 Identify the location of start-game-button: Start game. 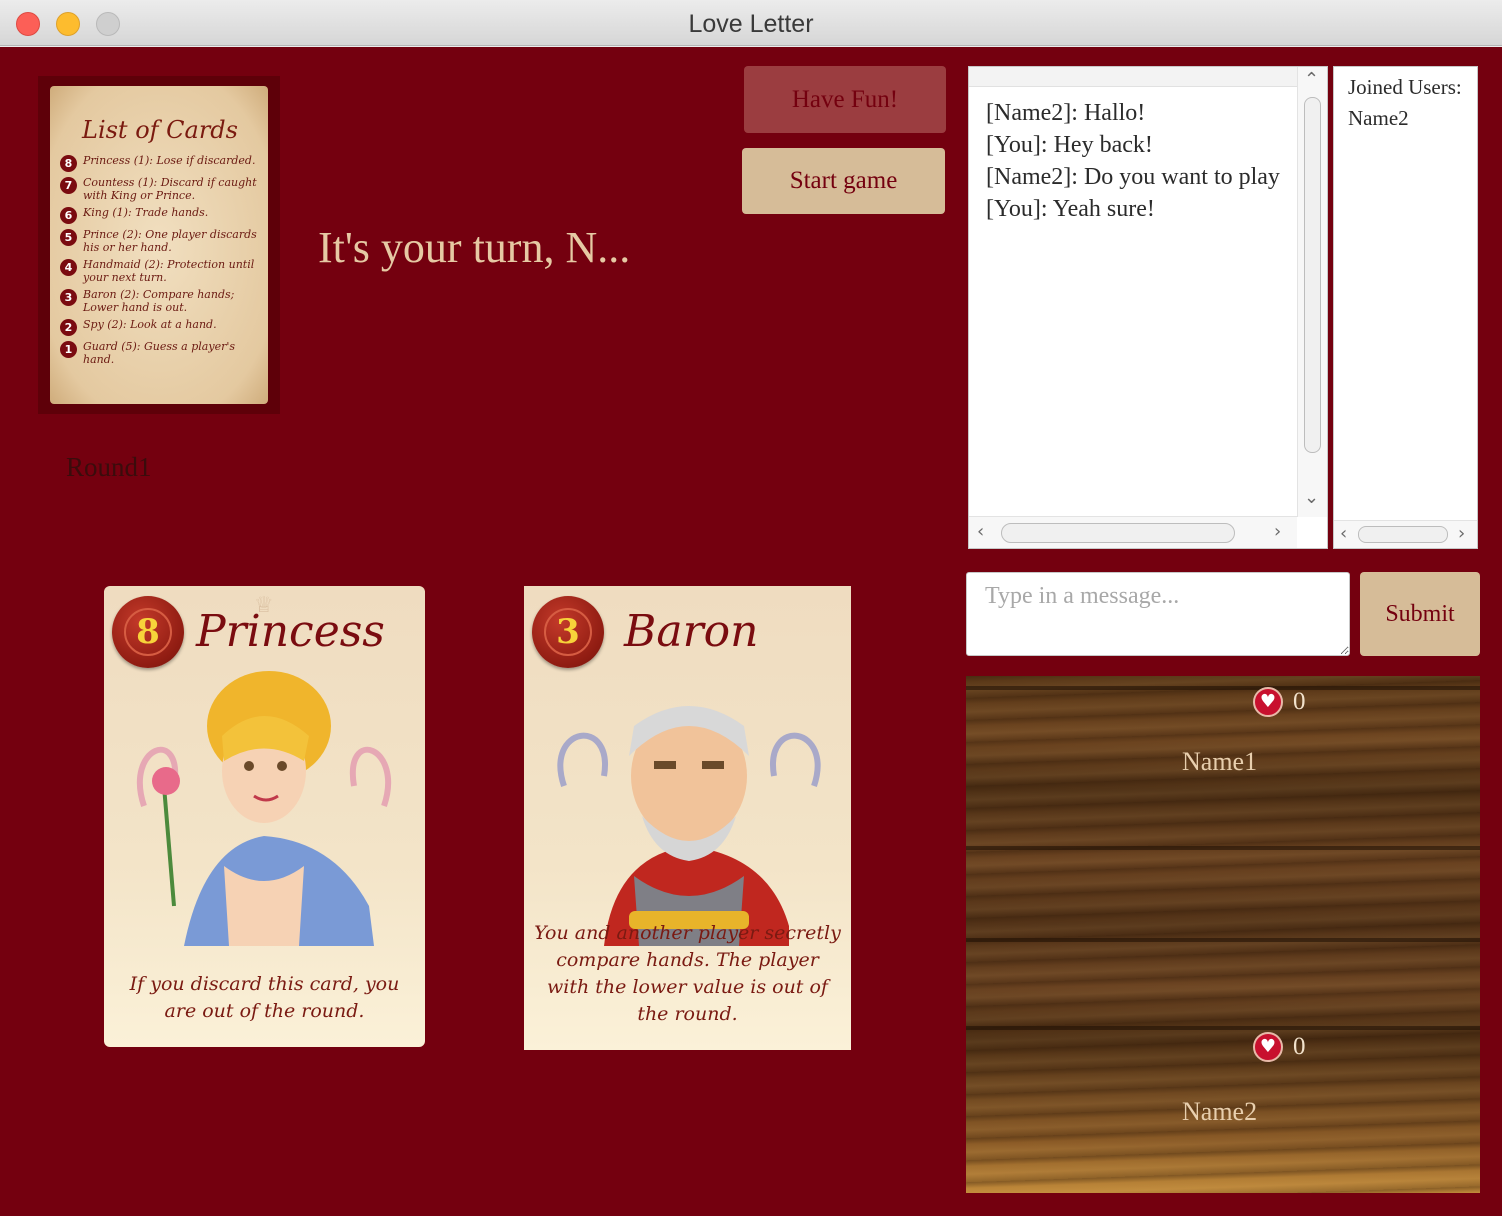
(843, 181).